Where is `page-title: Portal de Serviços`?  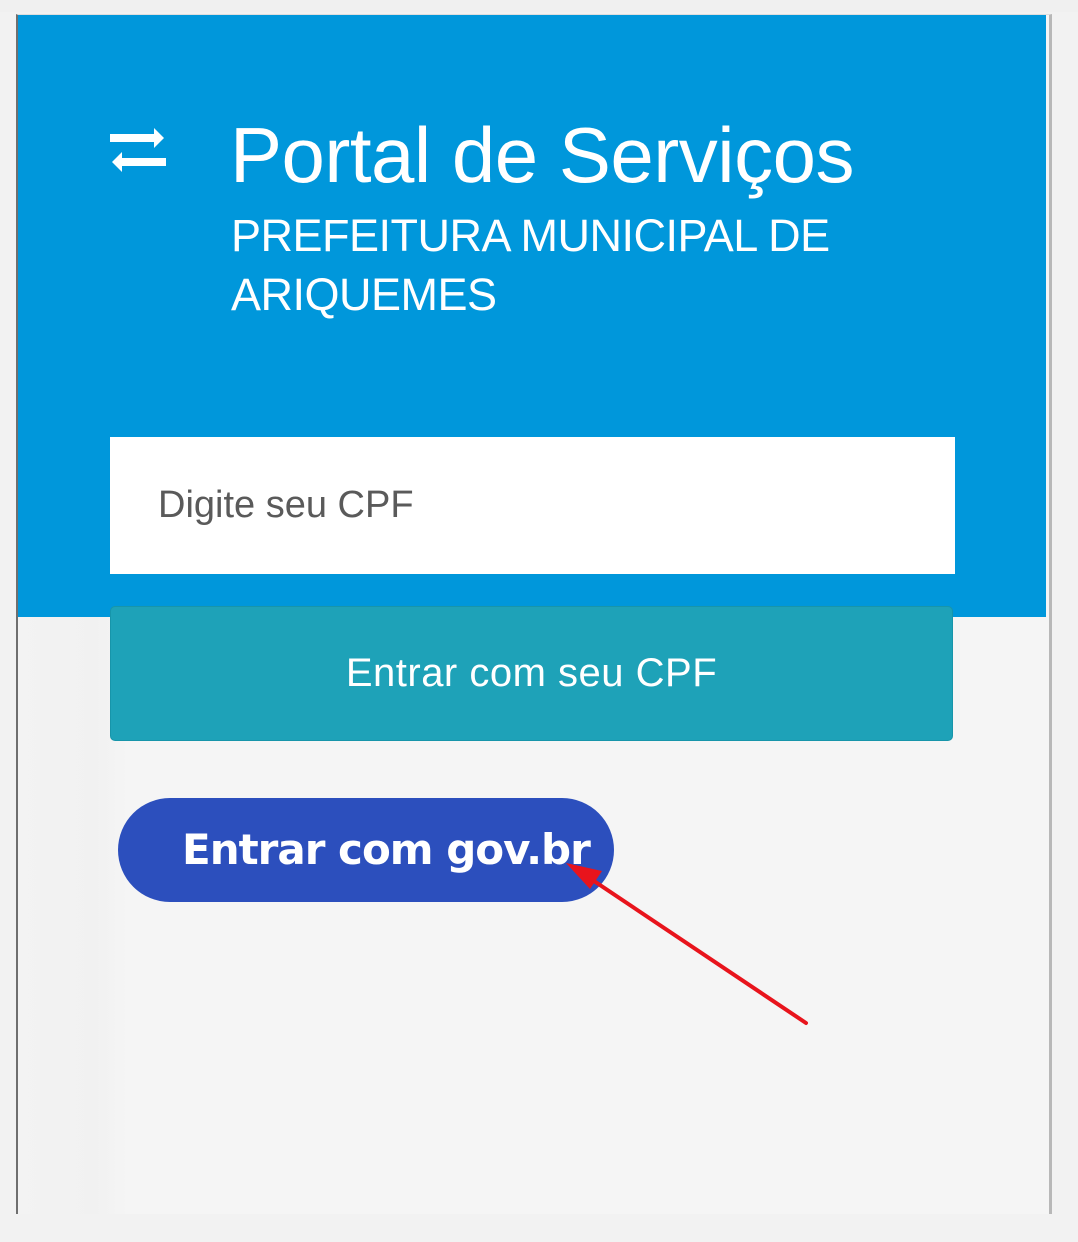 page-title: Portal de Serviços is located at coordinates (542, 155).